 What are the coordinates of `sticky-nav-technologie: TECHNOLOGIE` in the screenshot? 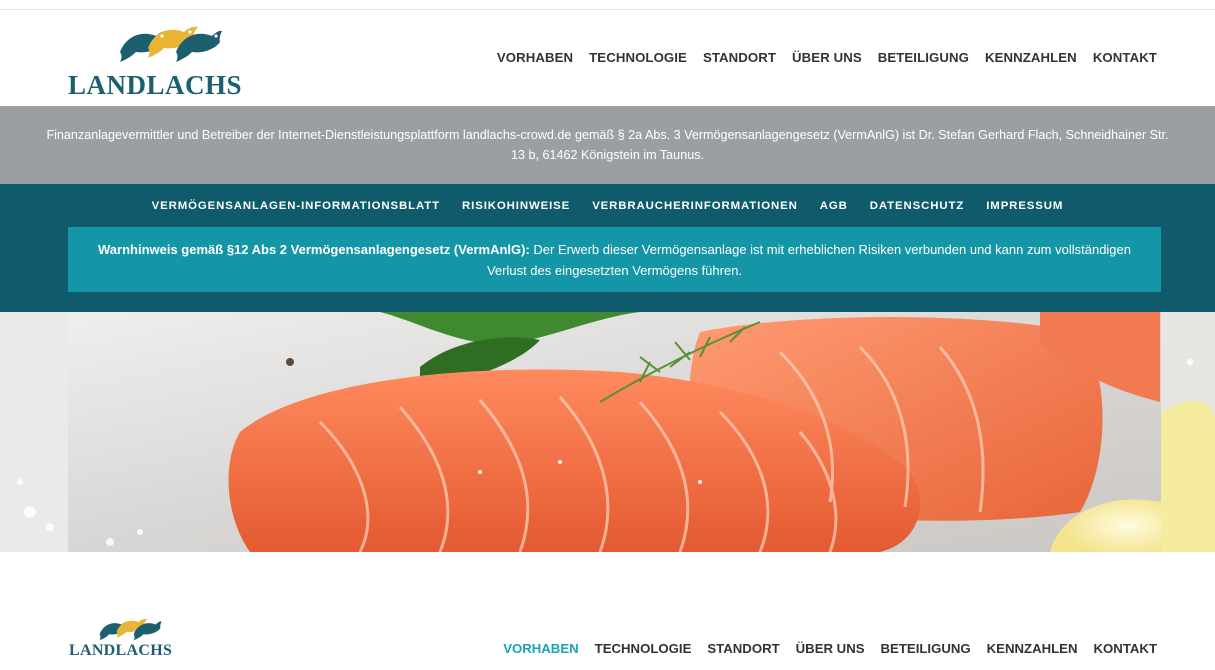 It's located at (643, 648).